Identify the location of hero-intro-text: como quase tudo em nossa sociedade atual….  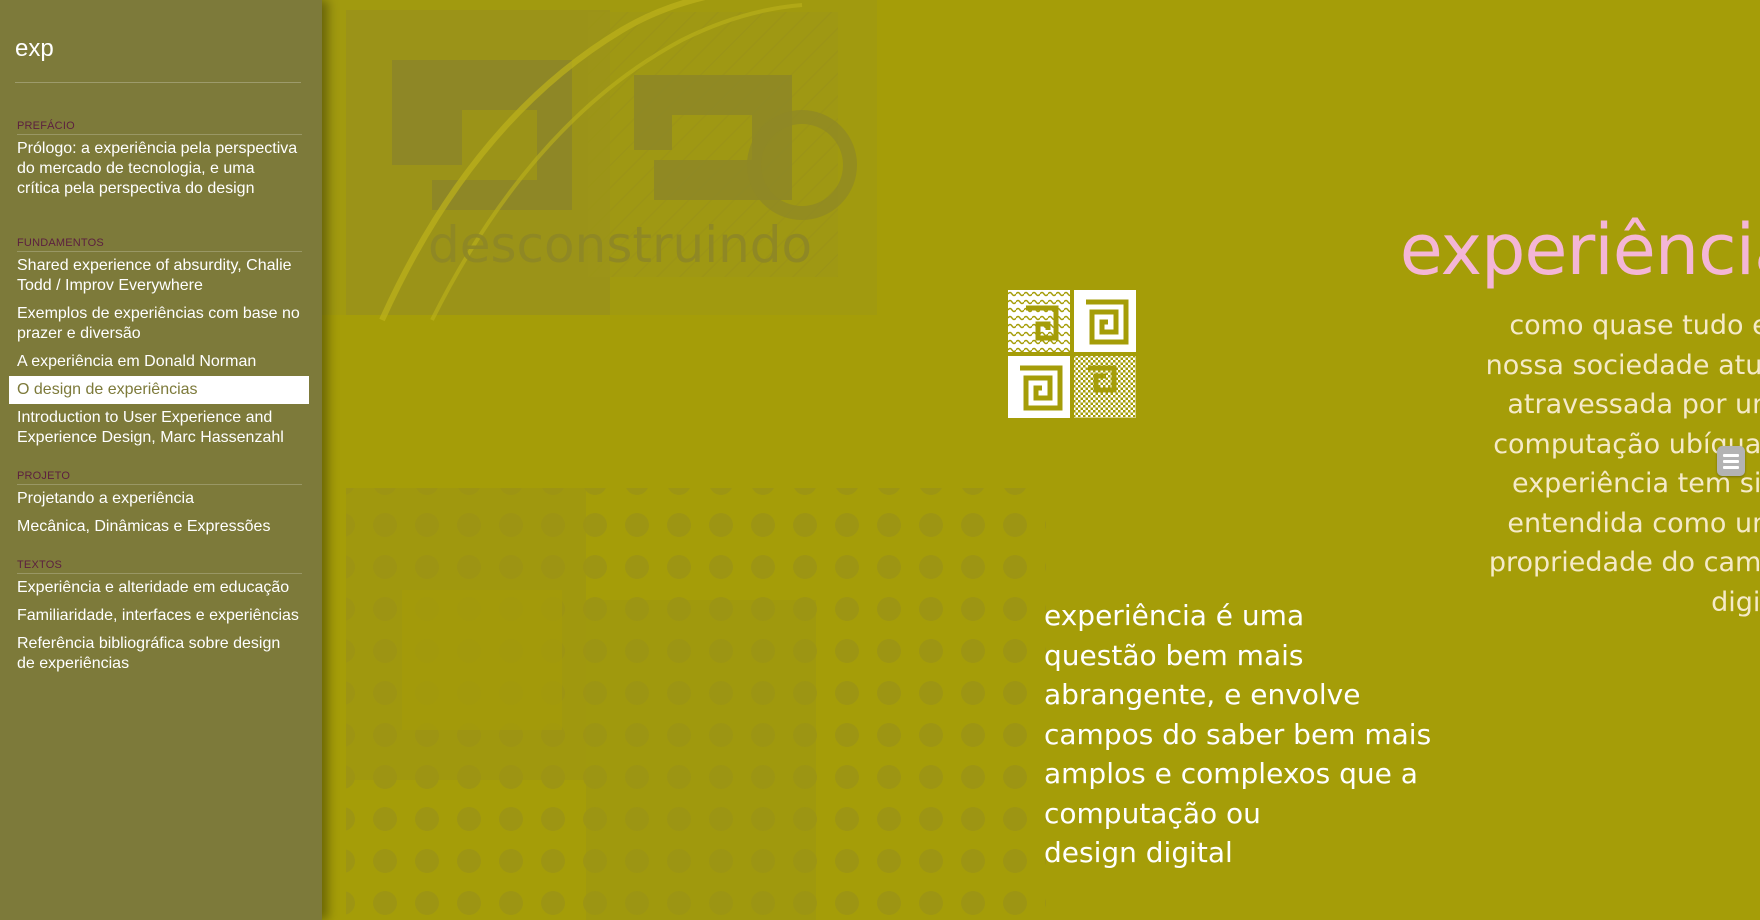
(1622, 464).